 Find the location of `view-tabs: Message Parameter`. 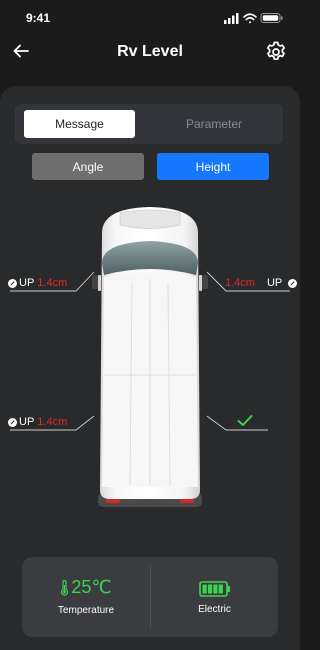

view-tabs: Message Parameter is located at coordinates (149, 124).